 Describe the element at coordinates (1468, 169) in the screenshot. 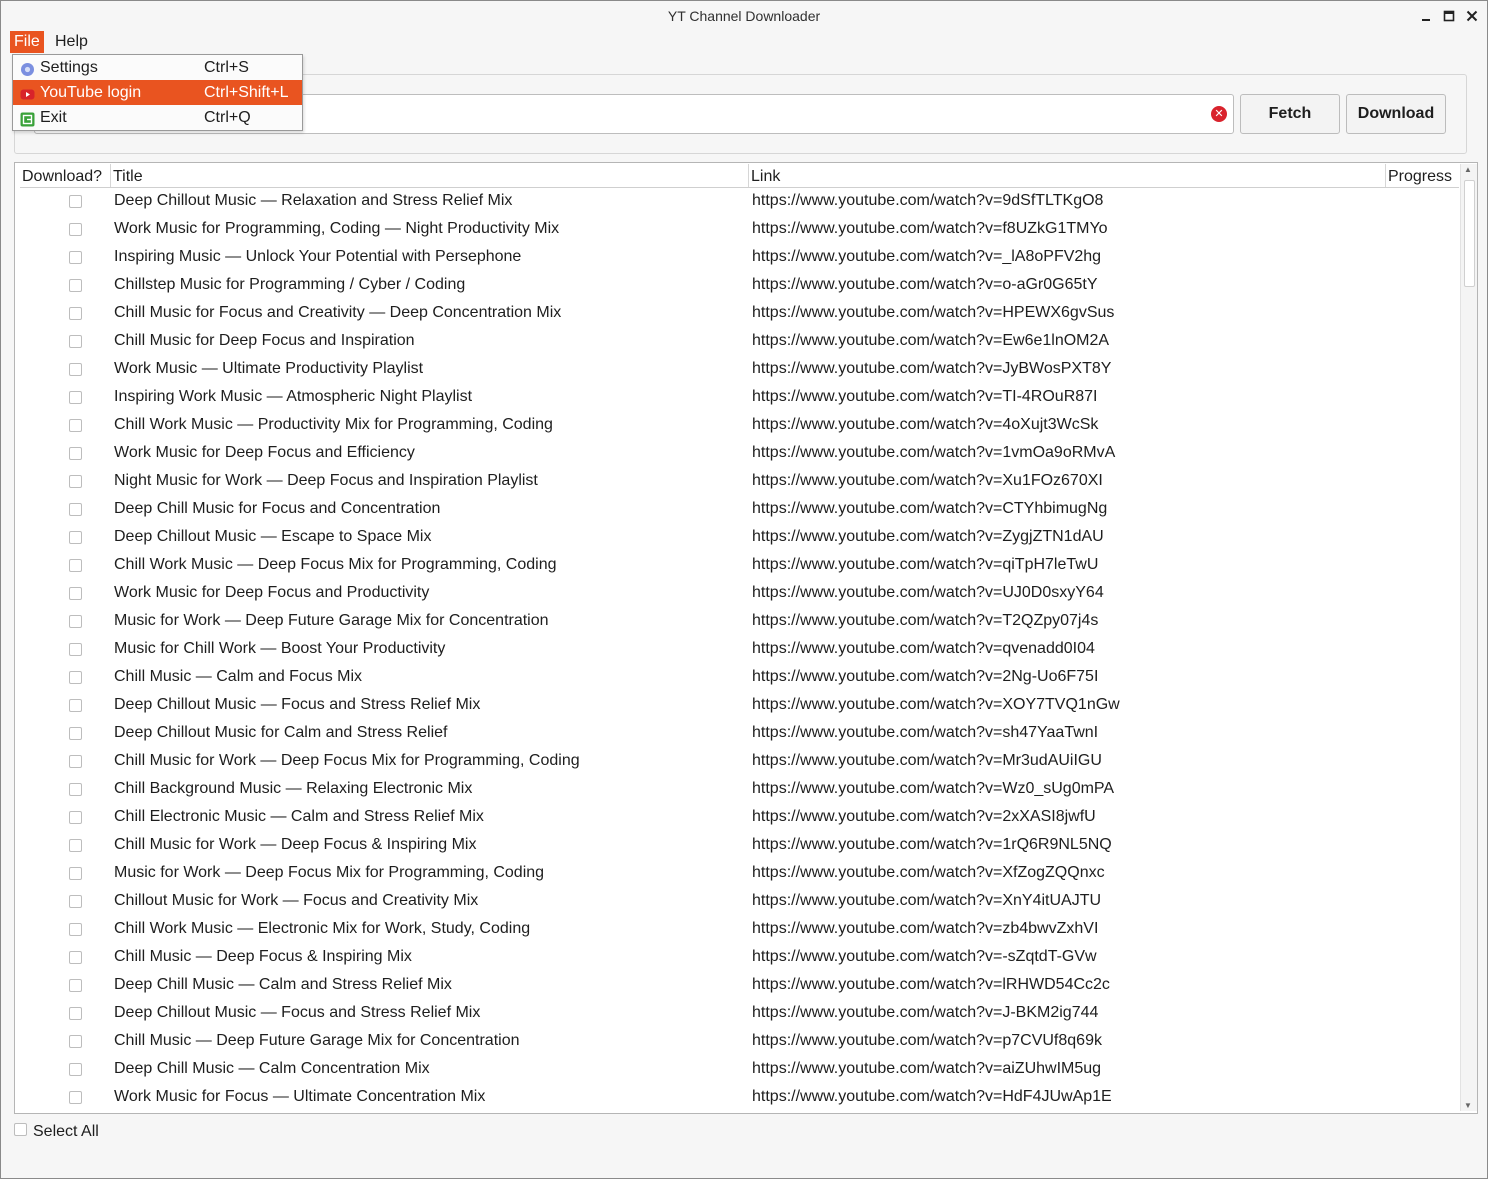

I see `scroll-up-icon: ▲` at that location.